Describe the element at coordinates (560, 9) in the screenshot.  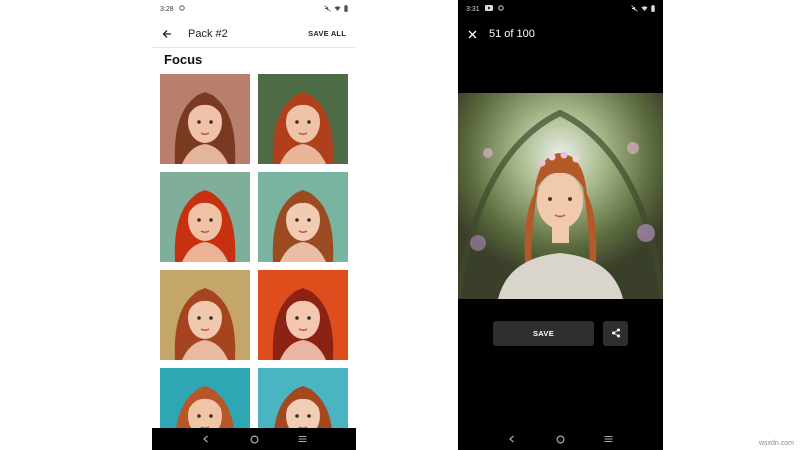
I see `status-bar: 3:31` at that location.